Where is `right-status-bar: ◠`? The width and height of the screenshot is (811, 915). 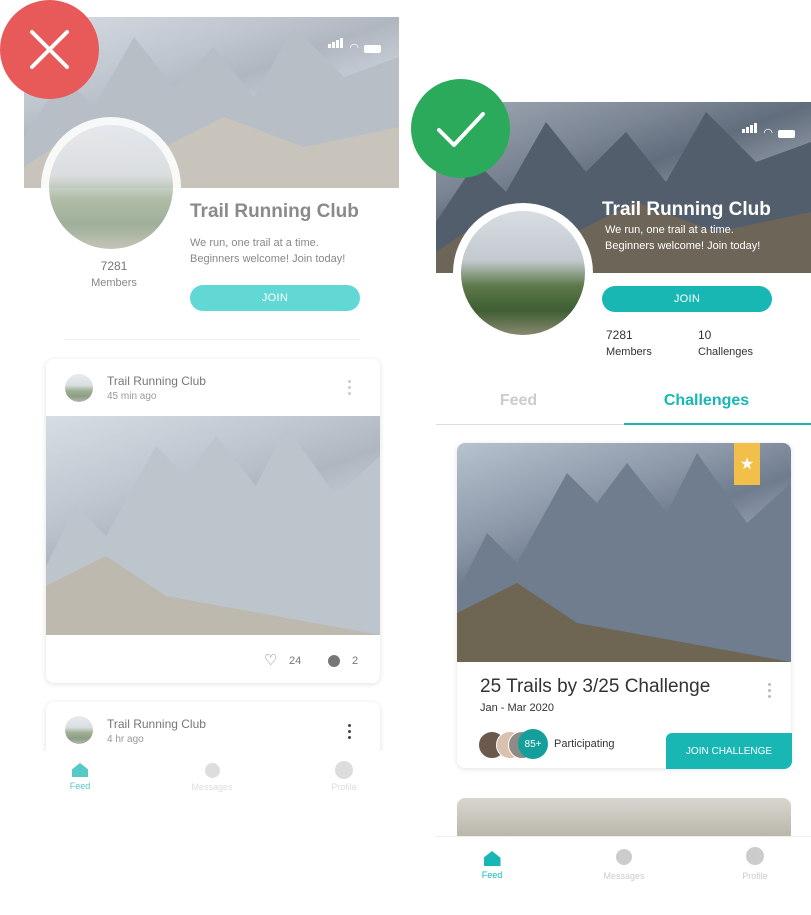 right-status-bar: ◠ is located at coordinates (768, 129).